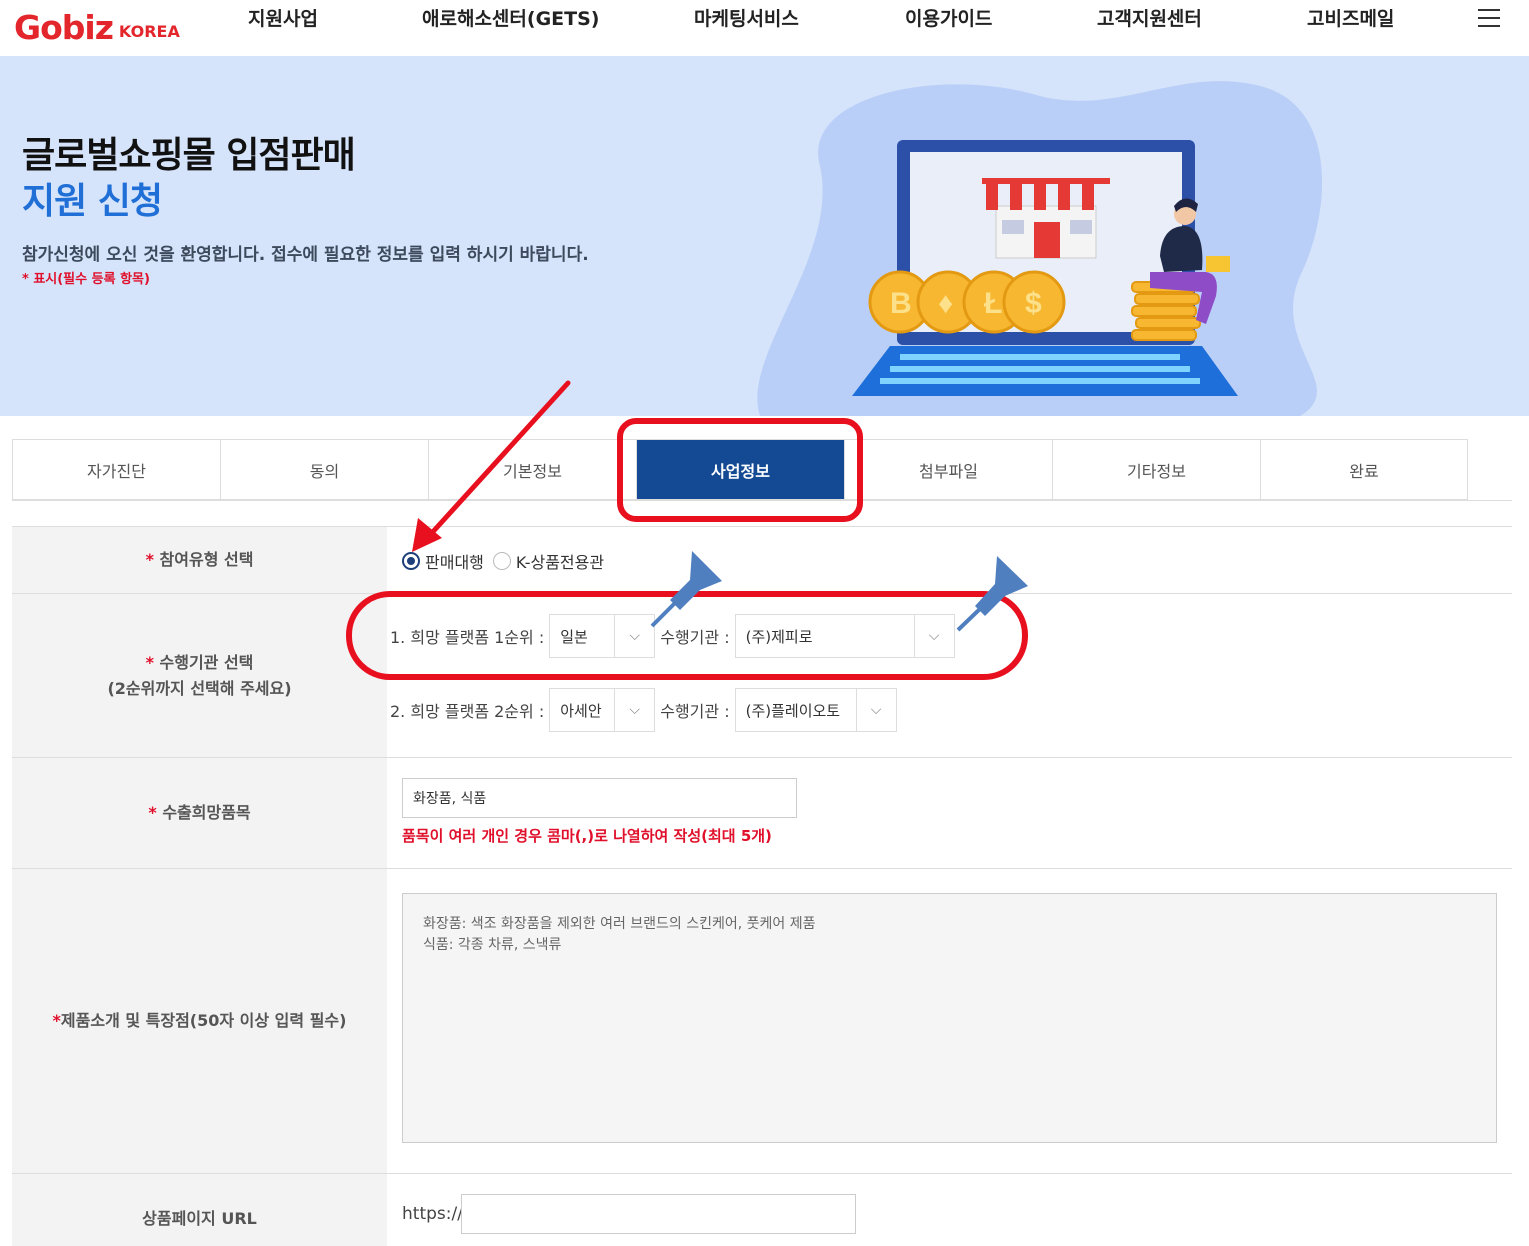 The height and width of the screenshot is (1246, 1529). I want to click on tab-self-diagnosis: 자가진단, so click(116, 469).